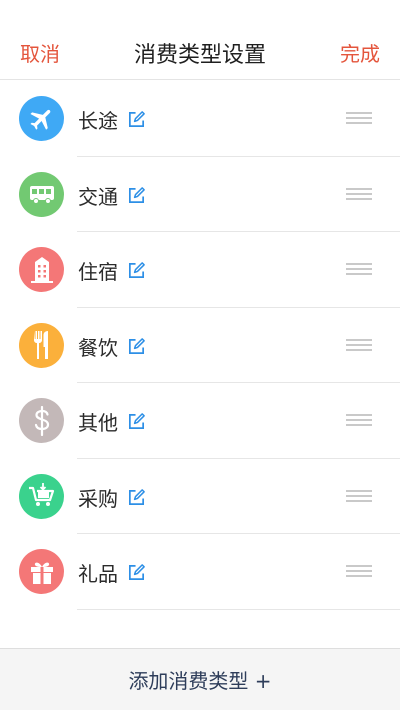 This screenshot has height=710, width=400. I want to click on list-item: 采购, so click(200, 496).